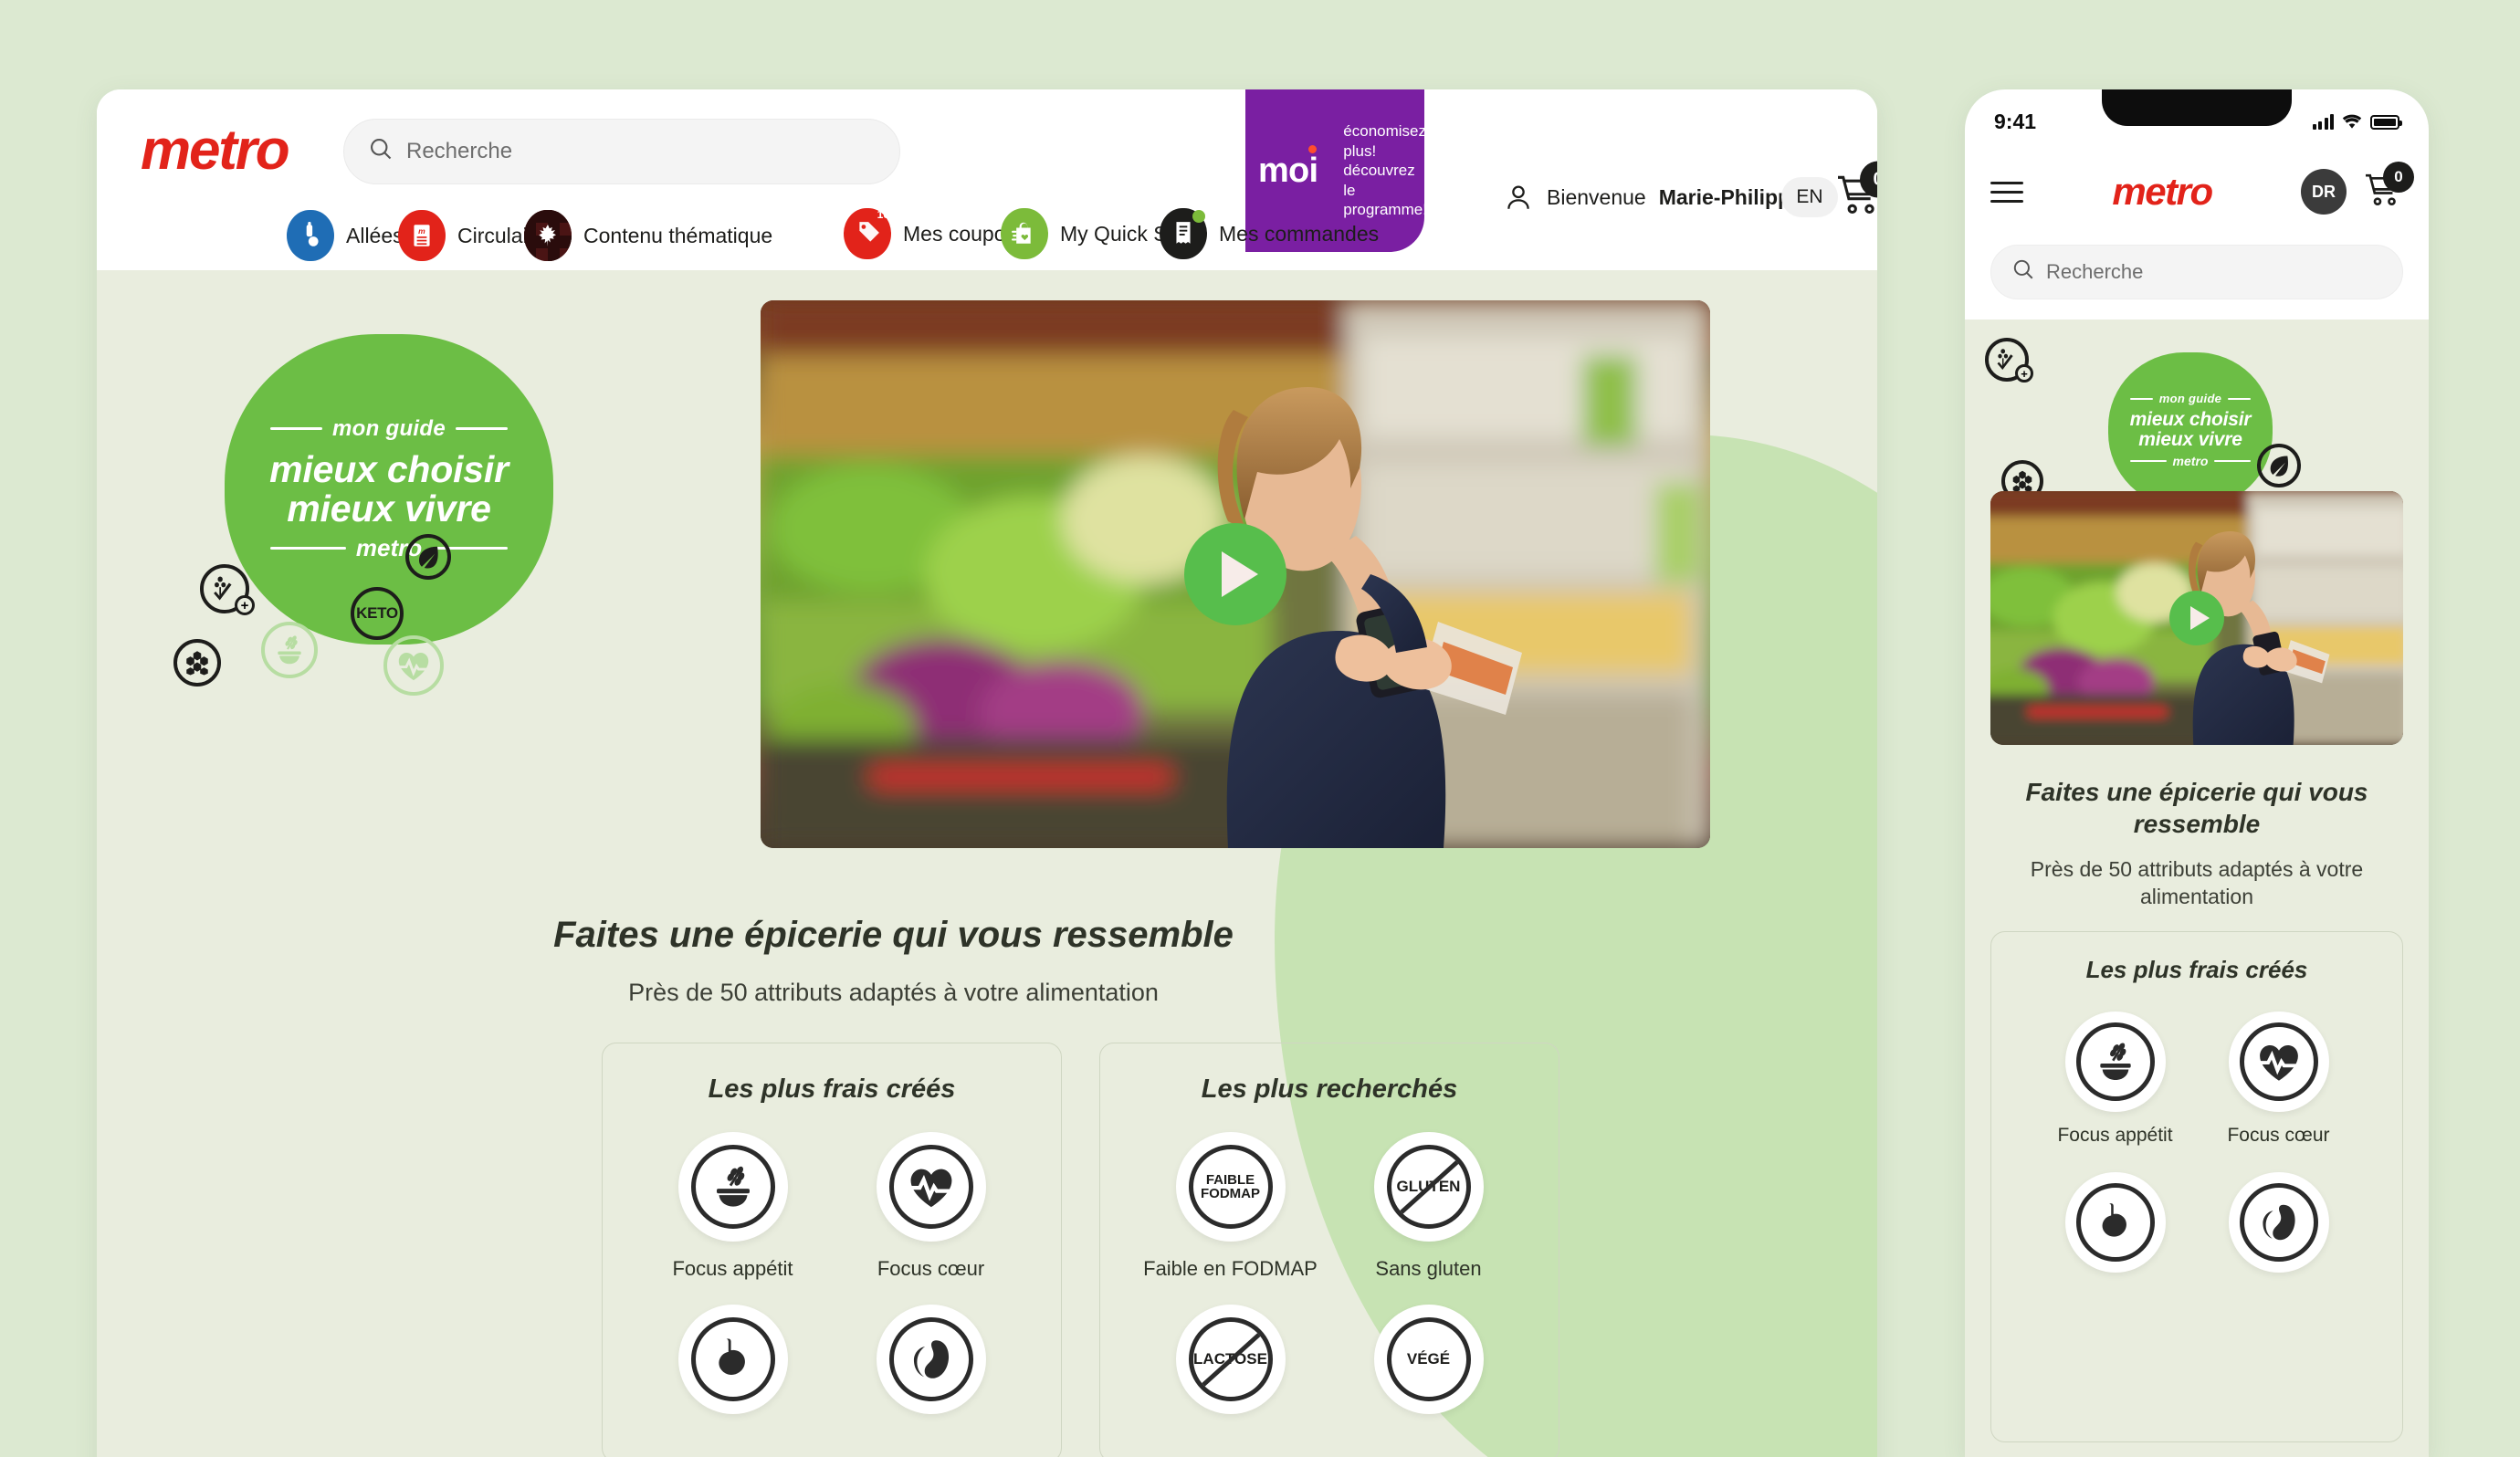 The width and height of the screenshot is (2520, 1457). What do you see at coordinates (1269, 233) in the screenshot?
I see `sidebar-item-mes-commandes: Mes commandes` at bounding box center [1269, 233].